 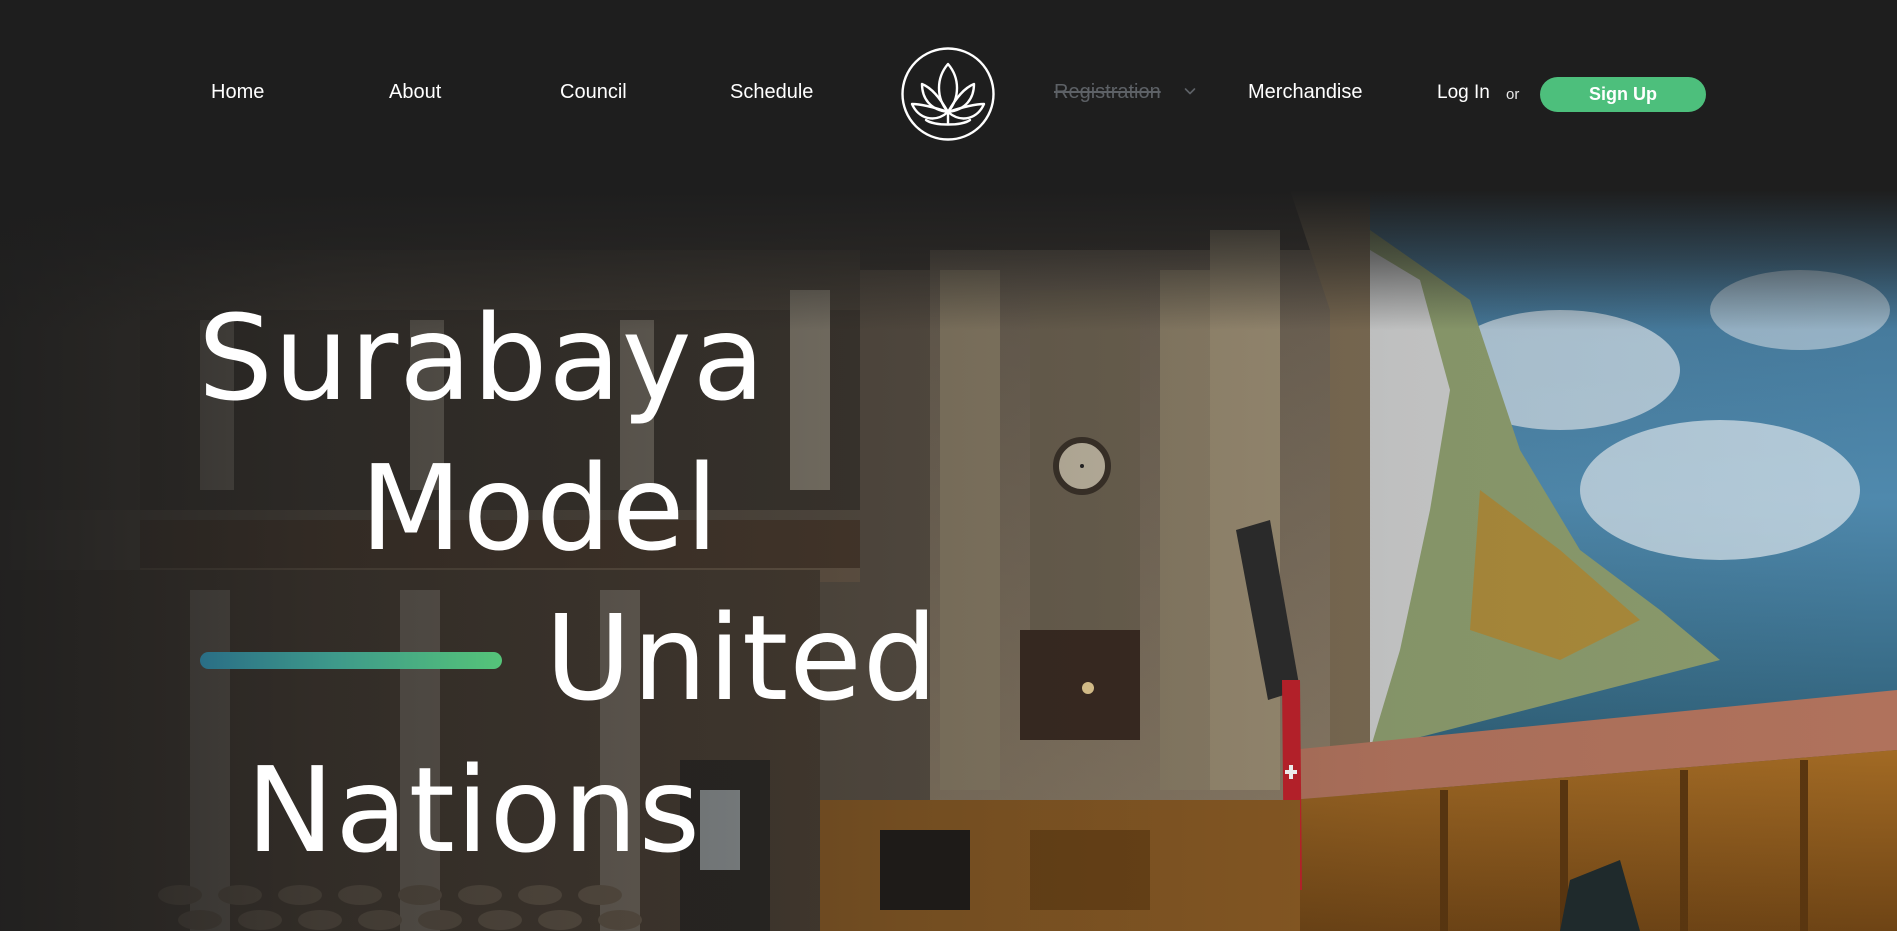 I want to click on nav-schedule-link: Schedule, so click(x=771, y=92).